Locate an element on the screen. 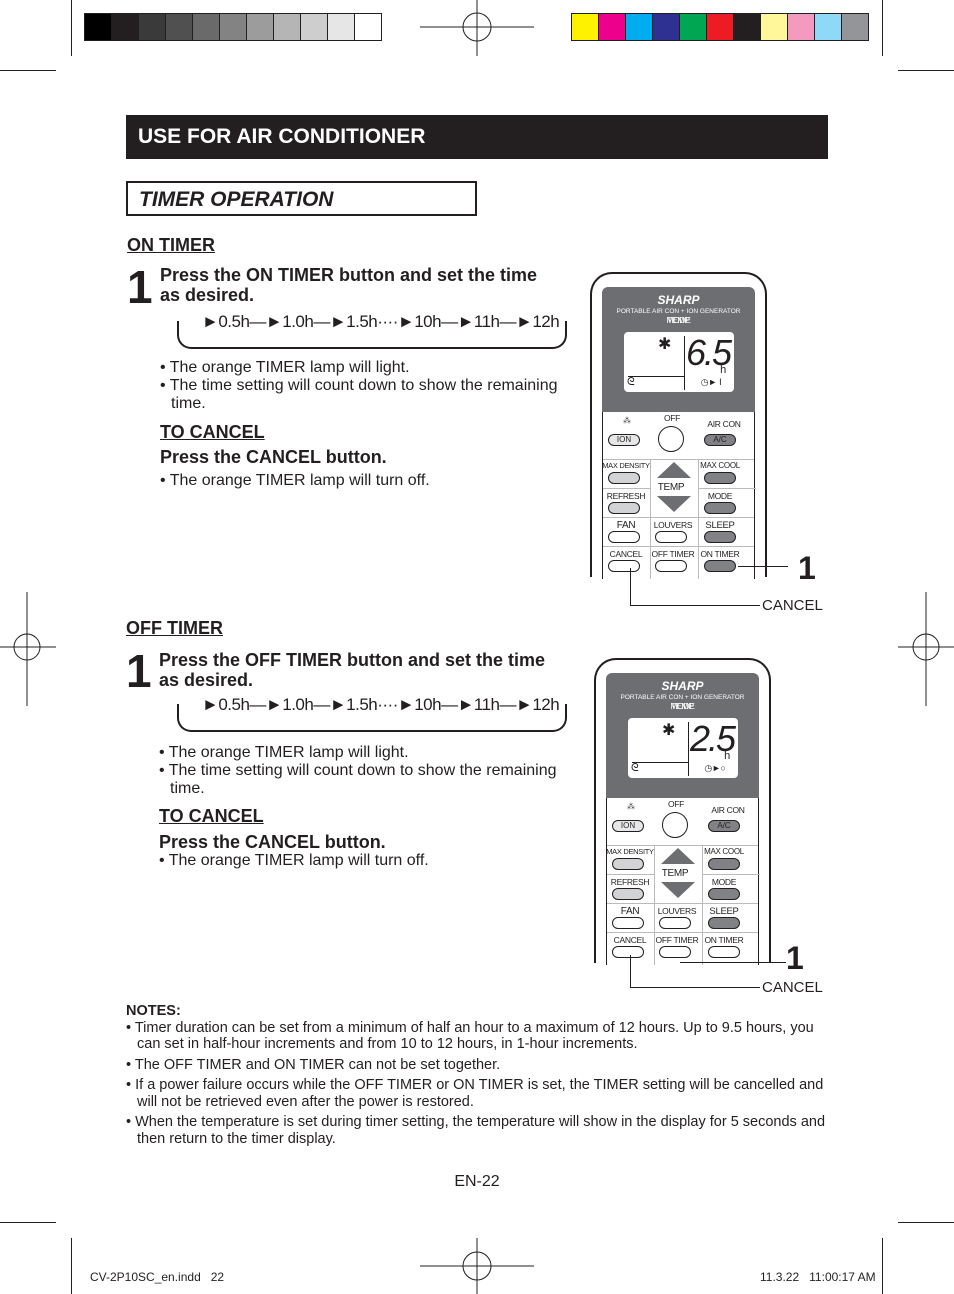  timer-indicator: ◷►○ is located at coordinates (715, 768).